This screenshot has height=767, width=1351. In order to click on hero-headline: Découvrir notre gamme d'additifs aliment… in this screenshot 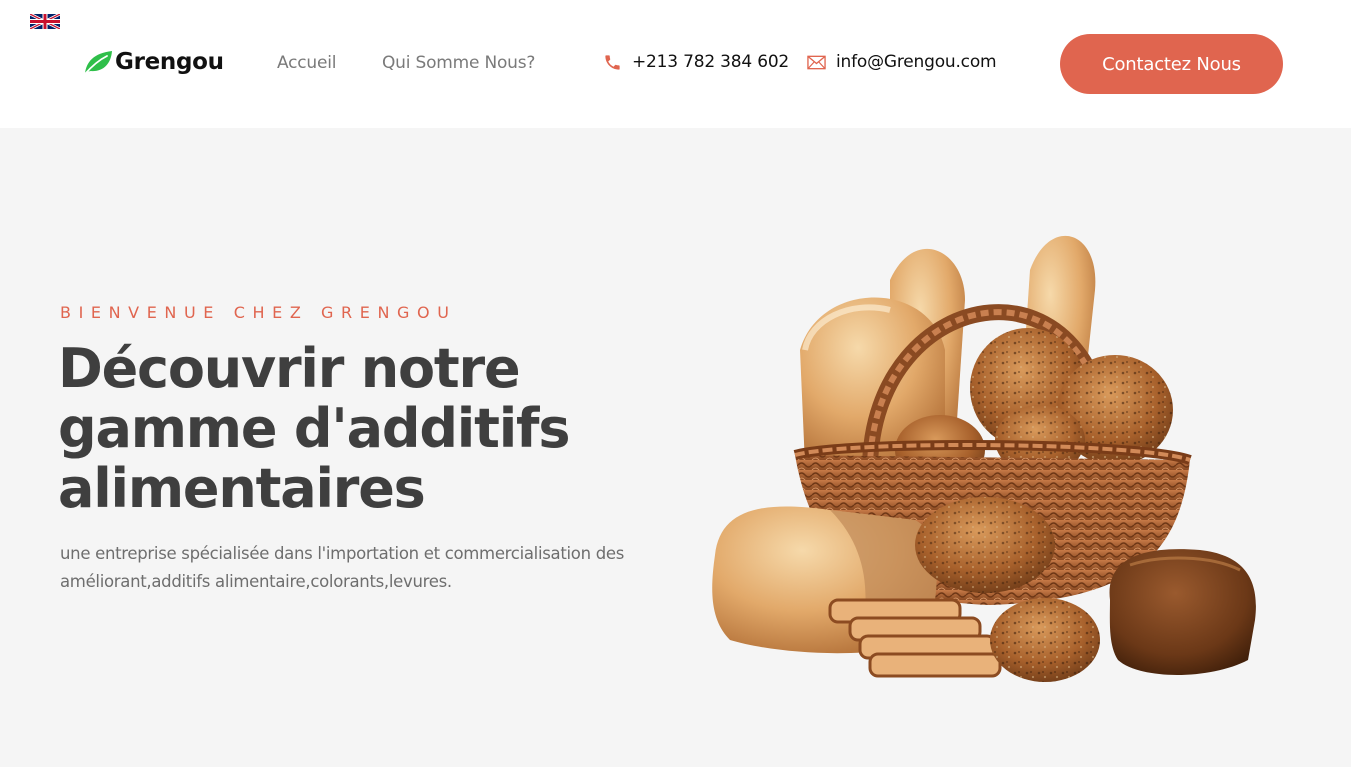, I will do `click(314, 428)`.